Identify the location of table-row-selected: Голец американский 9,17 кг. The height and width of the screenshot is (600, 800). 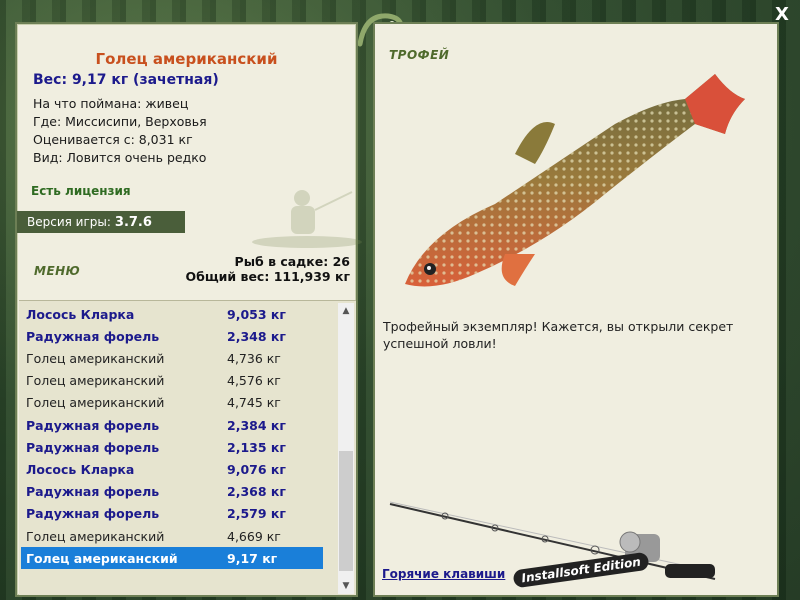
(172, 558).